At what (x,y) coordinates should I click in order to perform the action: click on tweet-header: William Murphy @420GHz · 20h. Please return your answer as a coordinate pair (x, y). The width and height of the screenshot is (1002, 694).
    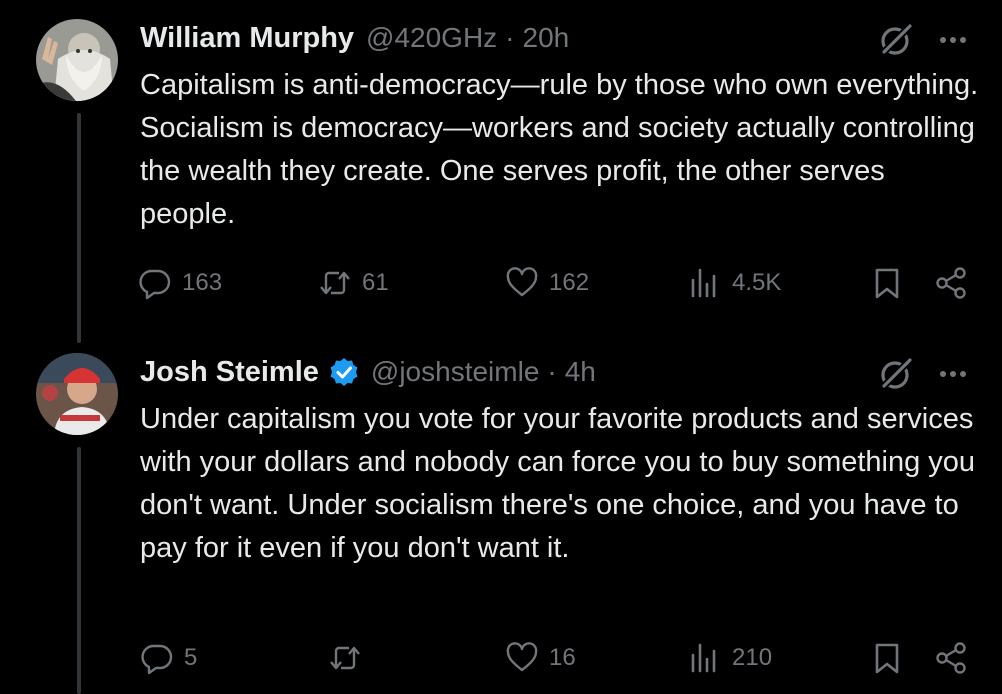
    Looking at the image, I should click on (354, 38).